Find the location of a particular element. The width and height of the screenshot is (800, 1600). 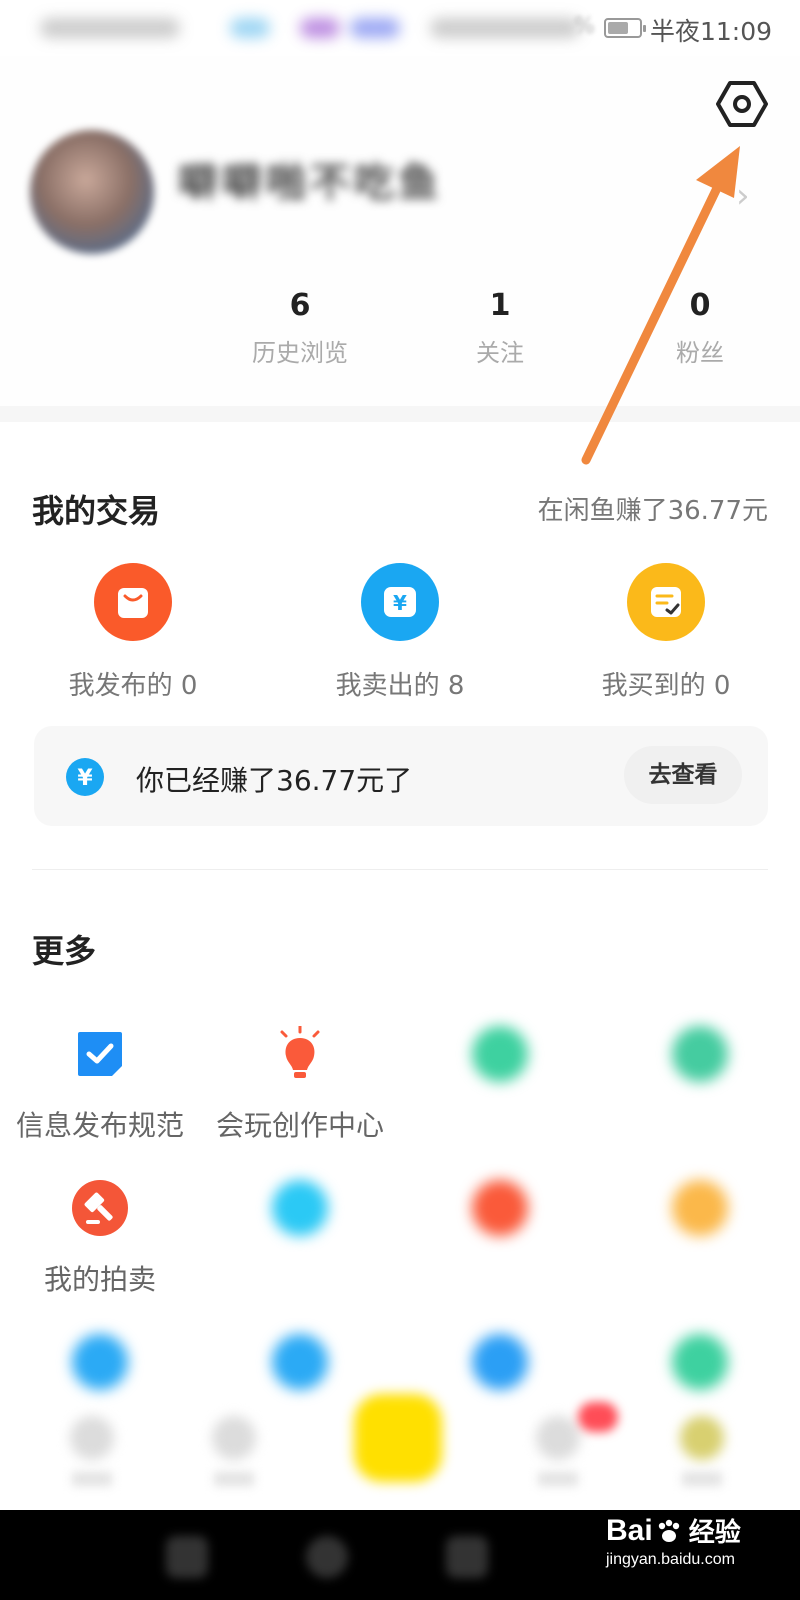

paw-icon is located at coordinates (669, 1531).